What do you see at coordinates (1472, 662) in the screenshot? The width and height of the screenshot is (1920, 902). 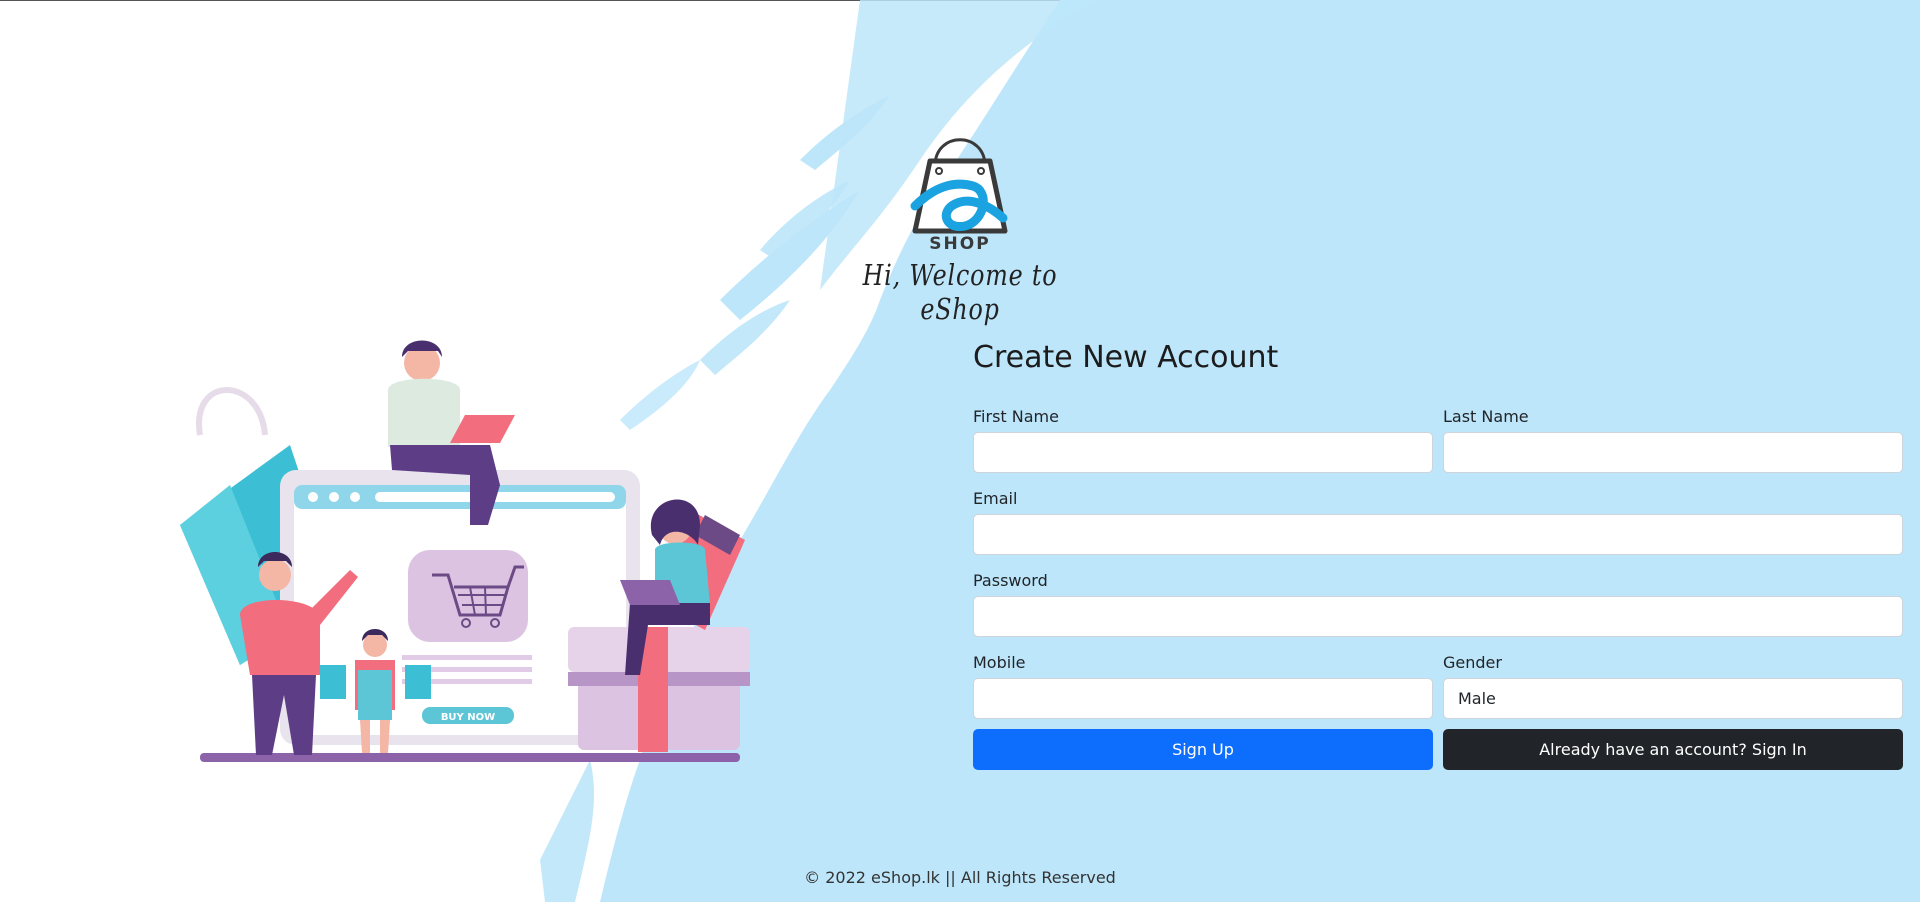 I see `gender-label: Gender` at bounding box center [1472, 662].